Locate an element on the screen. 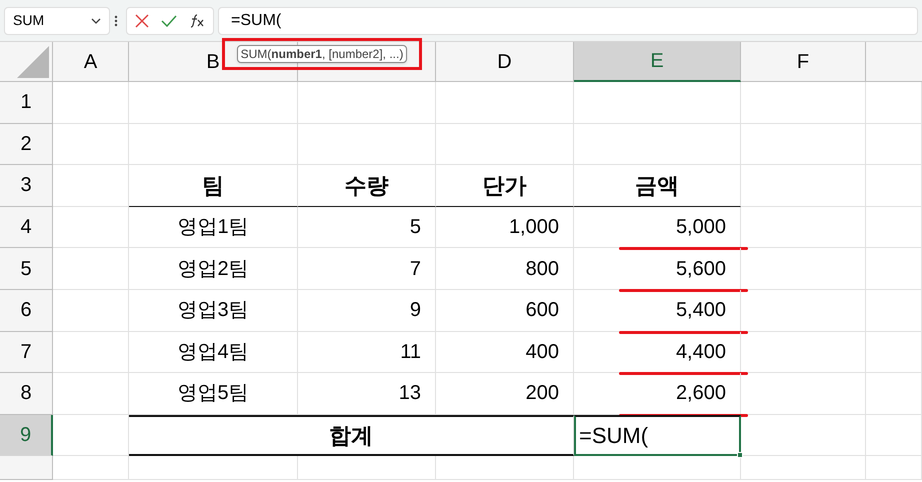 The width and height of the screenshot is (922, 482). total-label: 합계 is located at coordinates (351, 435).